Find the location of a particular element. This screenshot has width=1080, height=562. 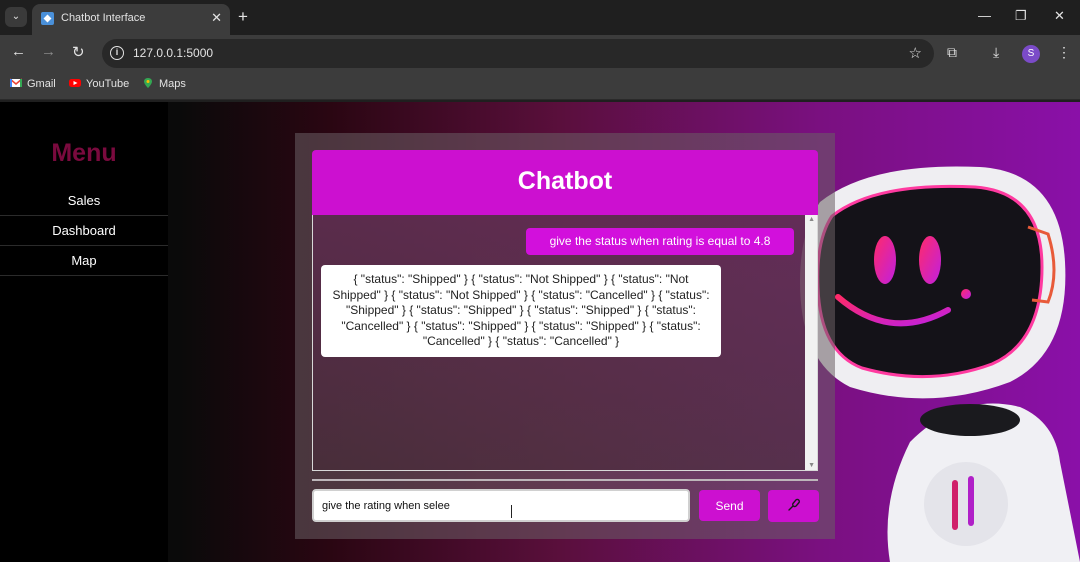

bookmark-maps: Maps is located at coordinates (164, 84).